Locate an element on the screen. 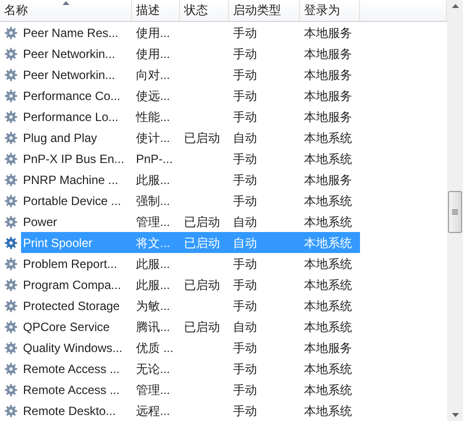  table-cell: 已启动 is located at coordinates (204, 242).